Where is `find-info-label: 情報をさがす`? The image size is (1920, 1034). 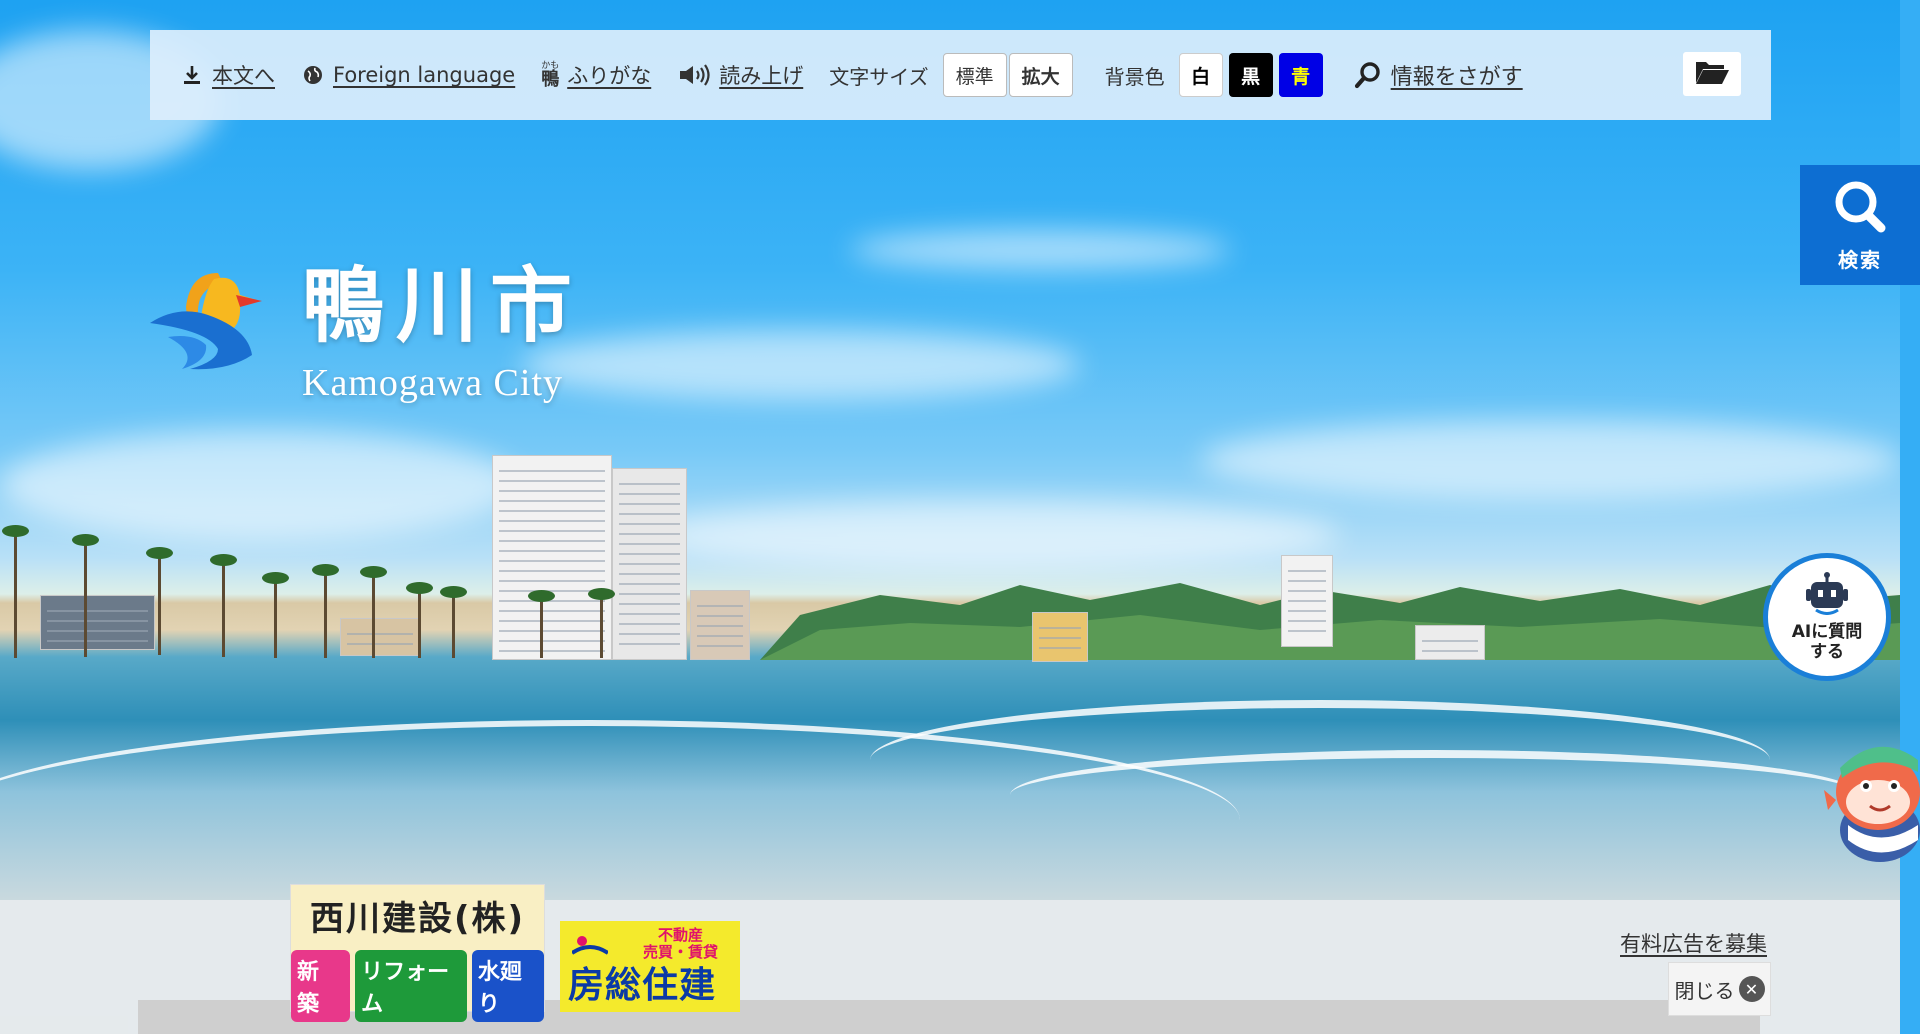
find-info-label: 情報をさがす is located at coordinates (1456, 77).